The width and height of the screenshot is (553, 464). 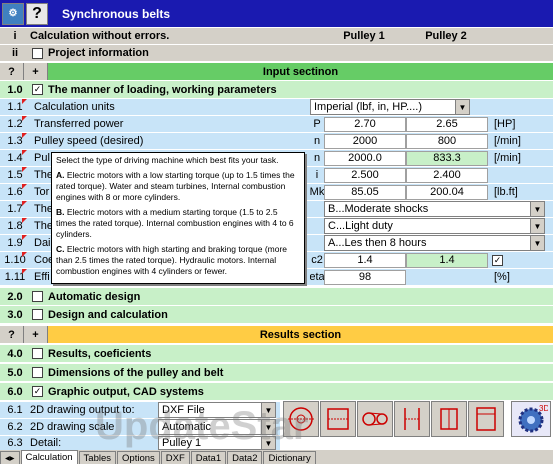 I want to click on pulley2-value: 800, so click(x=447, y=141).